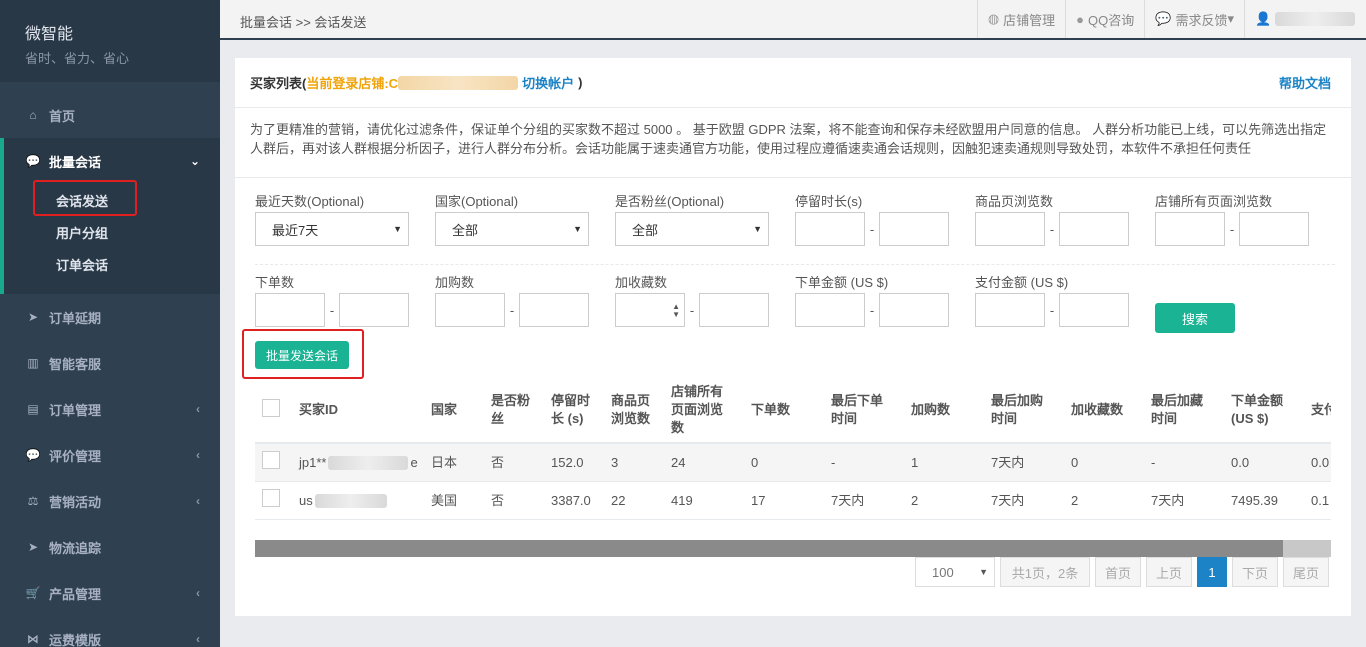  What do you see at coordinates (110, 631) in the screenshot?
I see `sidebar-item-shipping-template: ⋈ 运费模版 ‹` at bounding box center [110, 631].